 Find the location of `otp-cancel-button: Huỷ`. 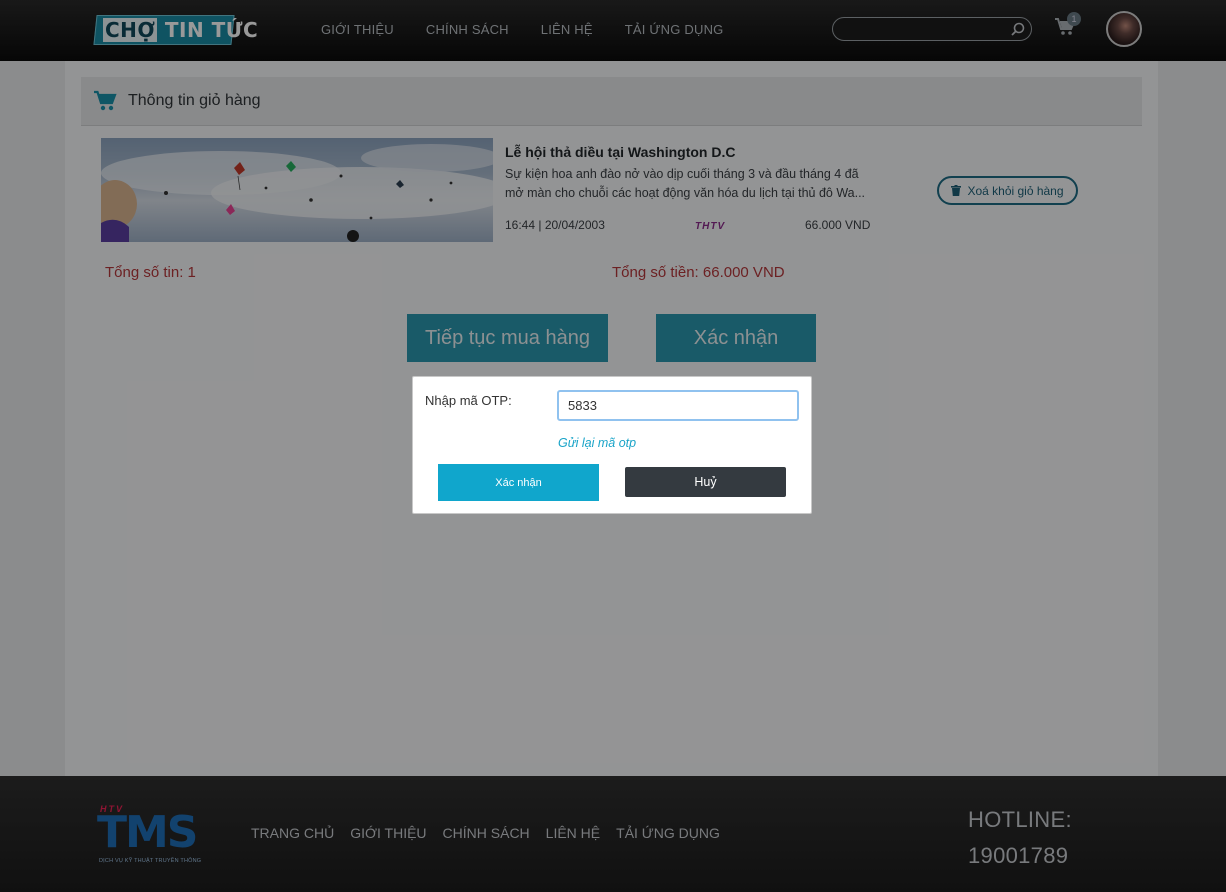

otp-cancel-button: Huỷ is located at coordinates (705, 482).